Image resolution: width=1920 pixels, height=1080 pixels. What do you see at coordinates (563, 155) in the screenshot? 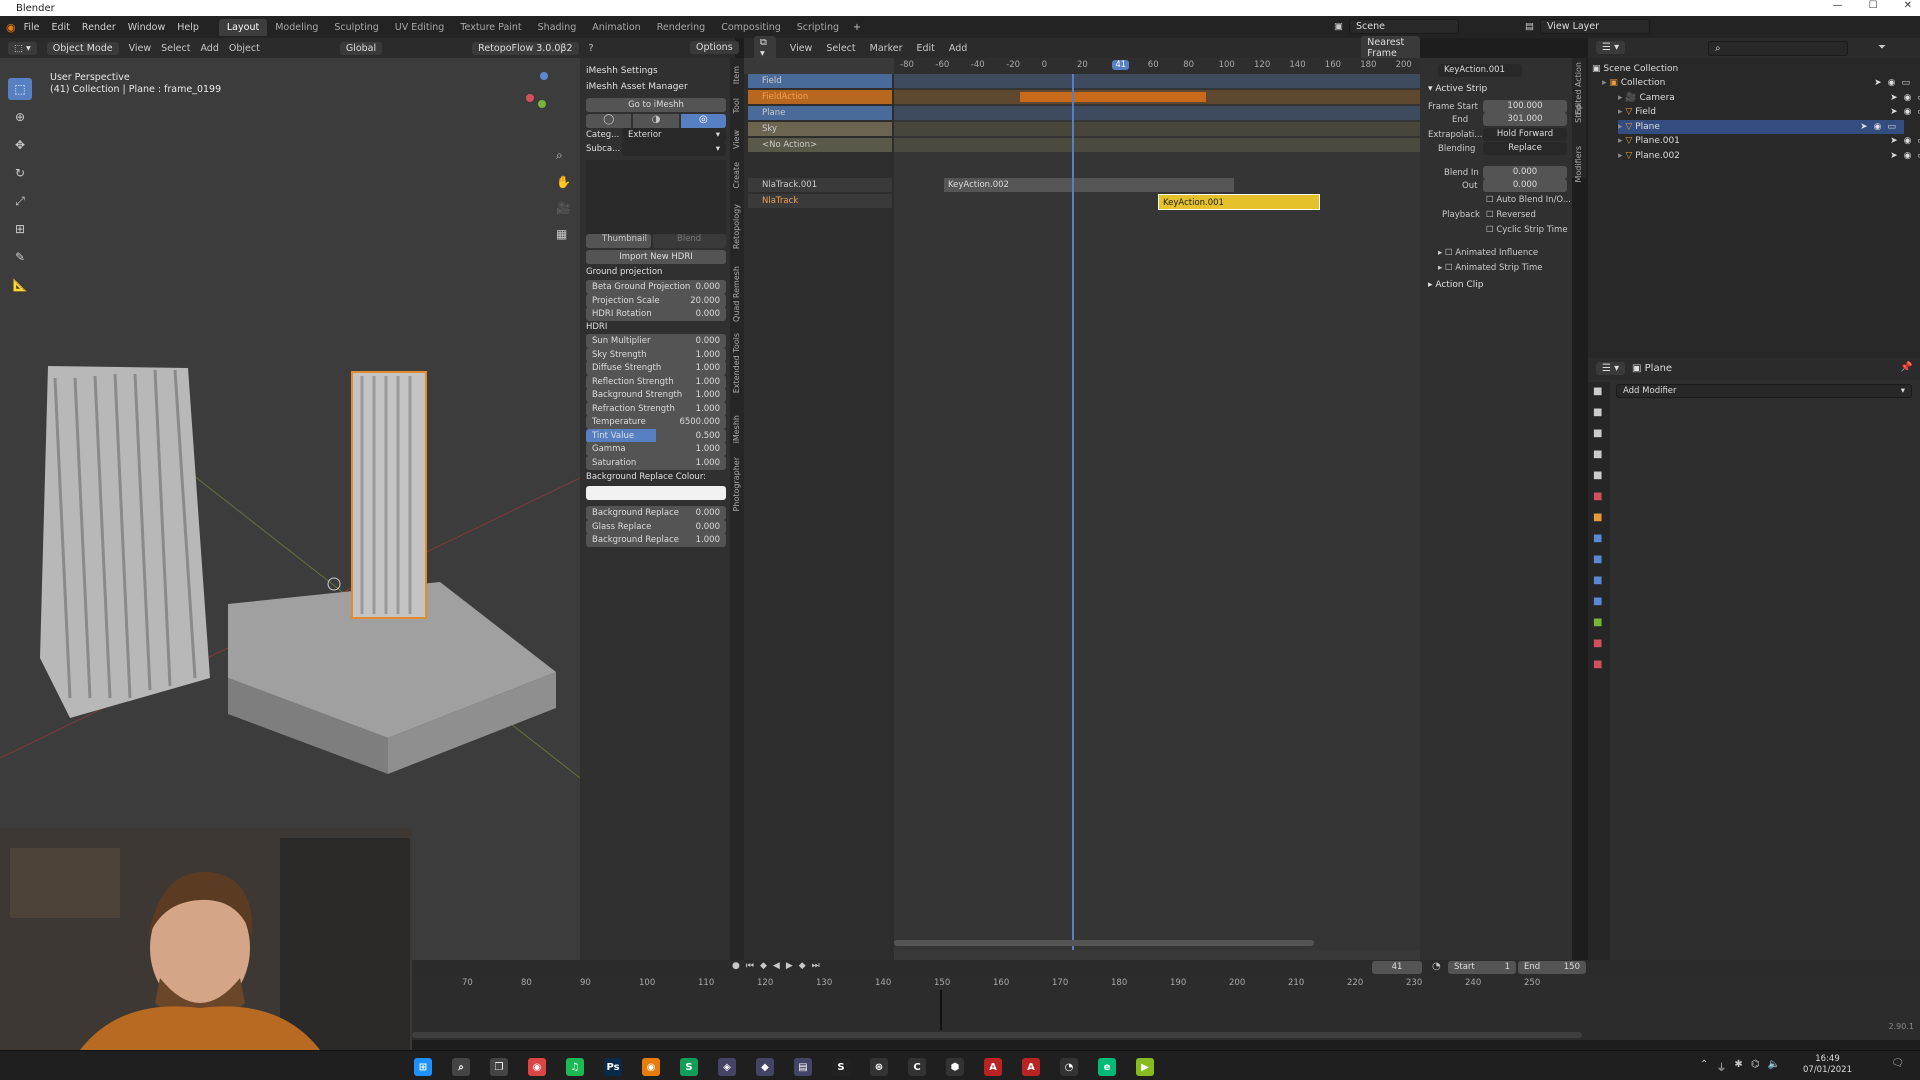
I see `zoom-icon: ⌕` at bounding box center [563, 155].